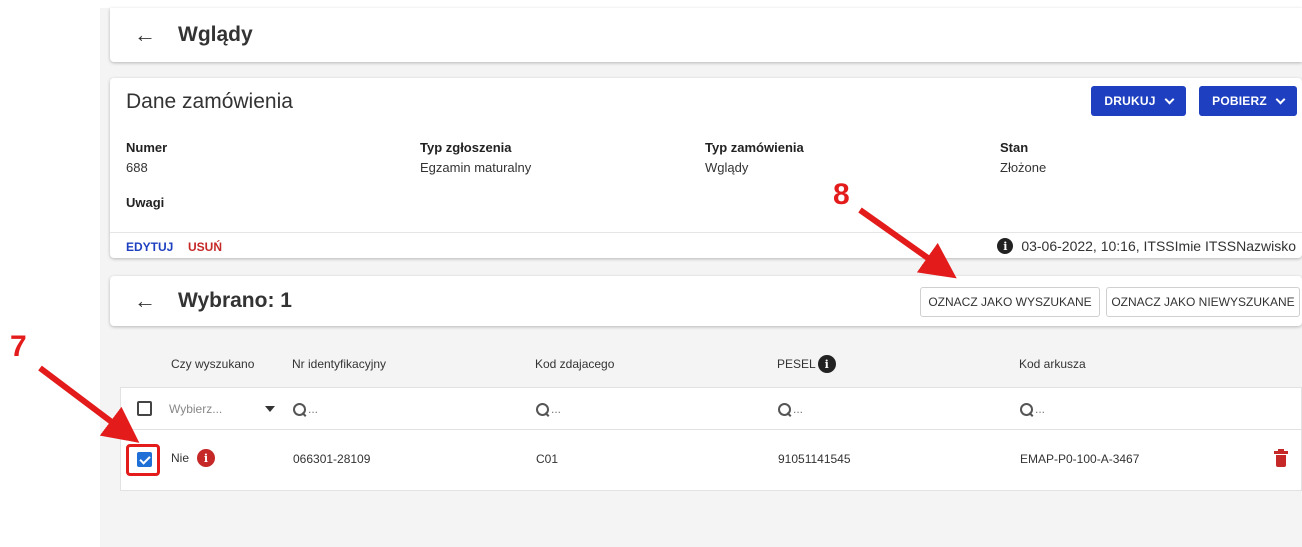 The width and height of the screenshot is (1302, 547). What do you see at coordinates (841, 194) in the screenshot?
I see `step8-label: 8` at bounding box center [841, 194].